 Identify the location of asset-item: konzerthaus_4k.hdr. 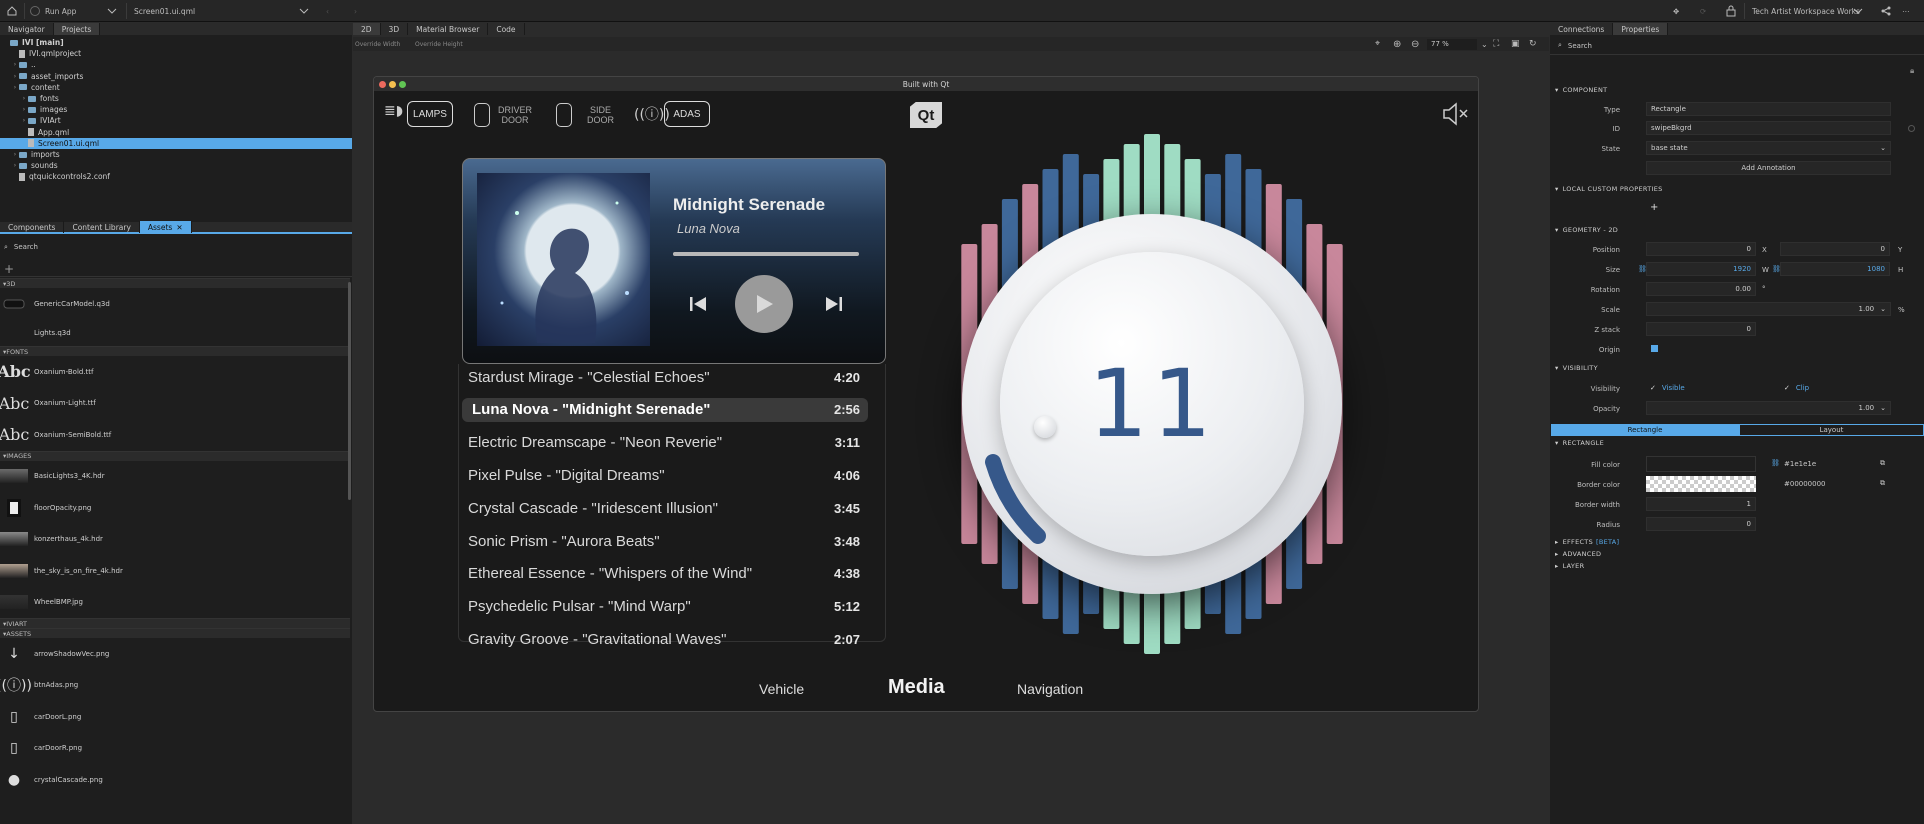
(175, 540).